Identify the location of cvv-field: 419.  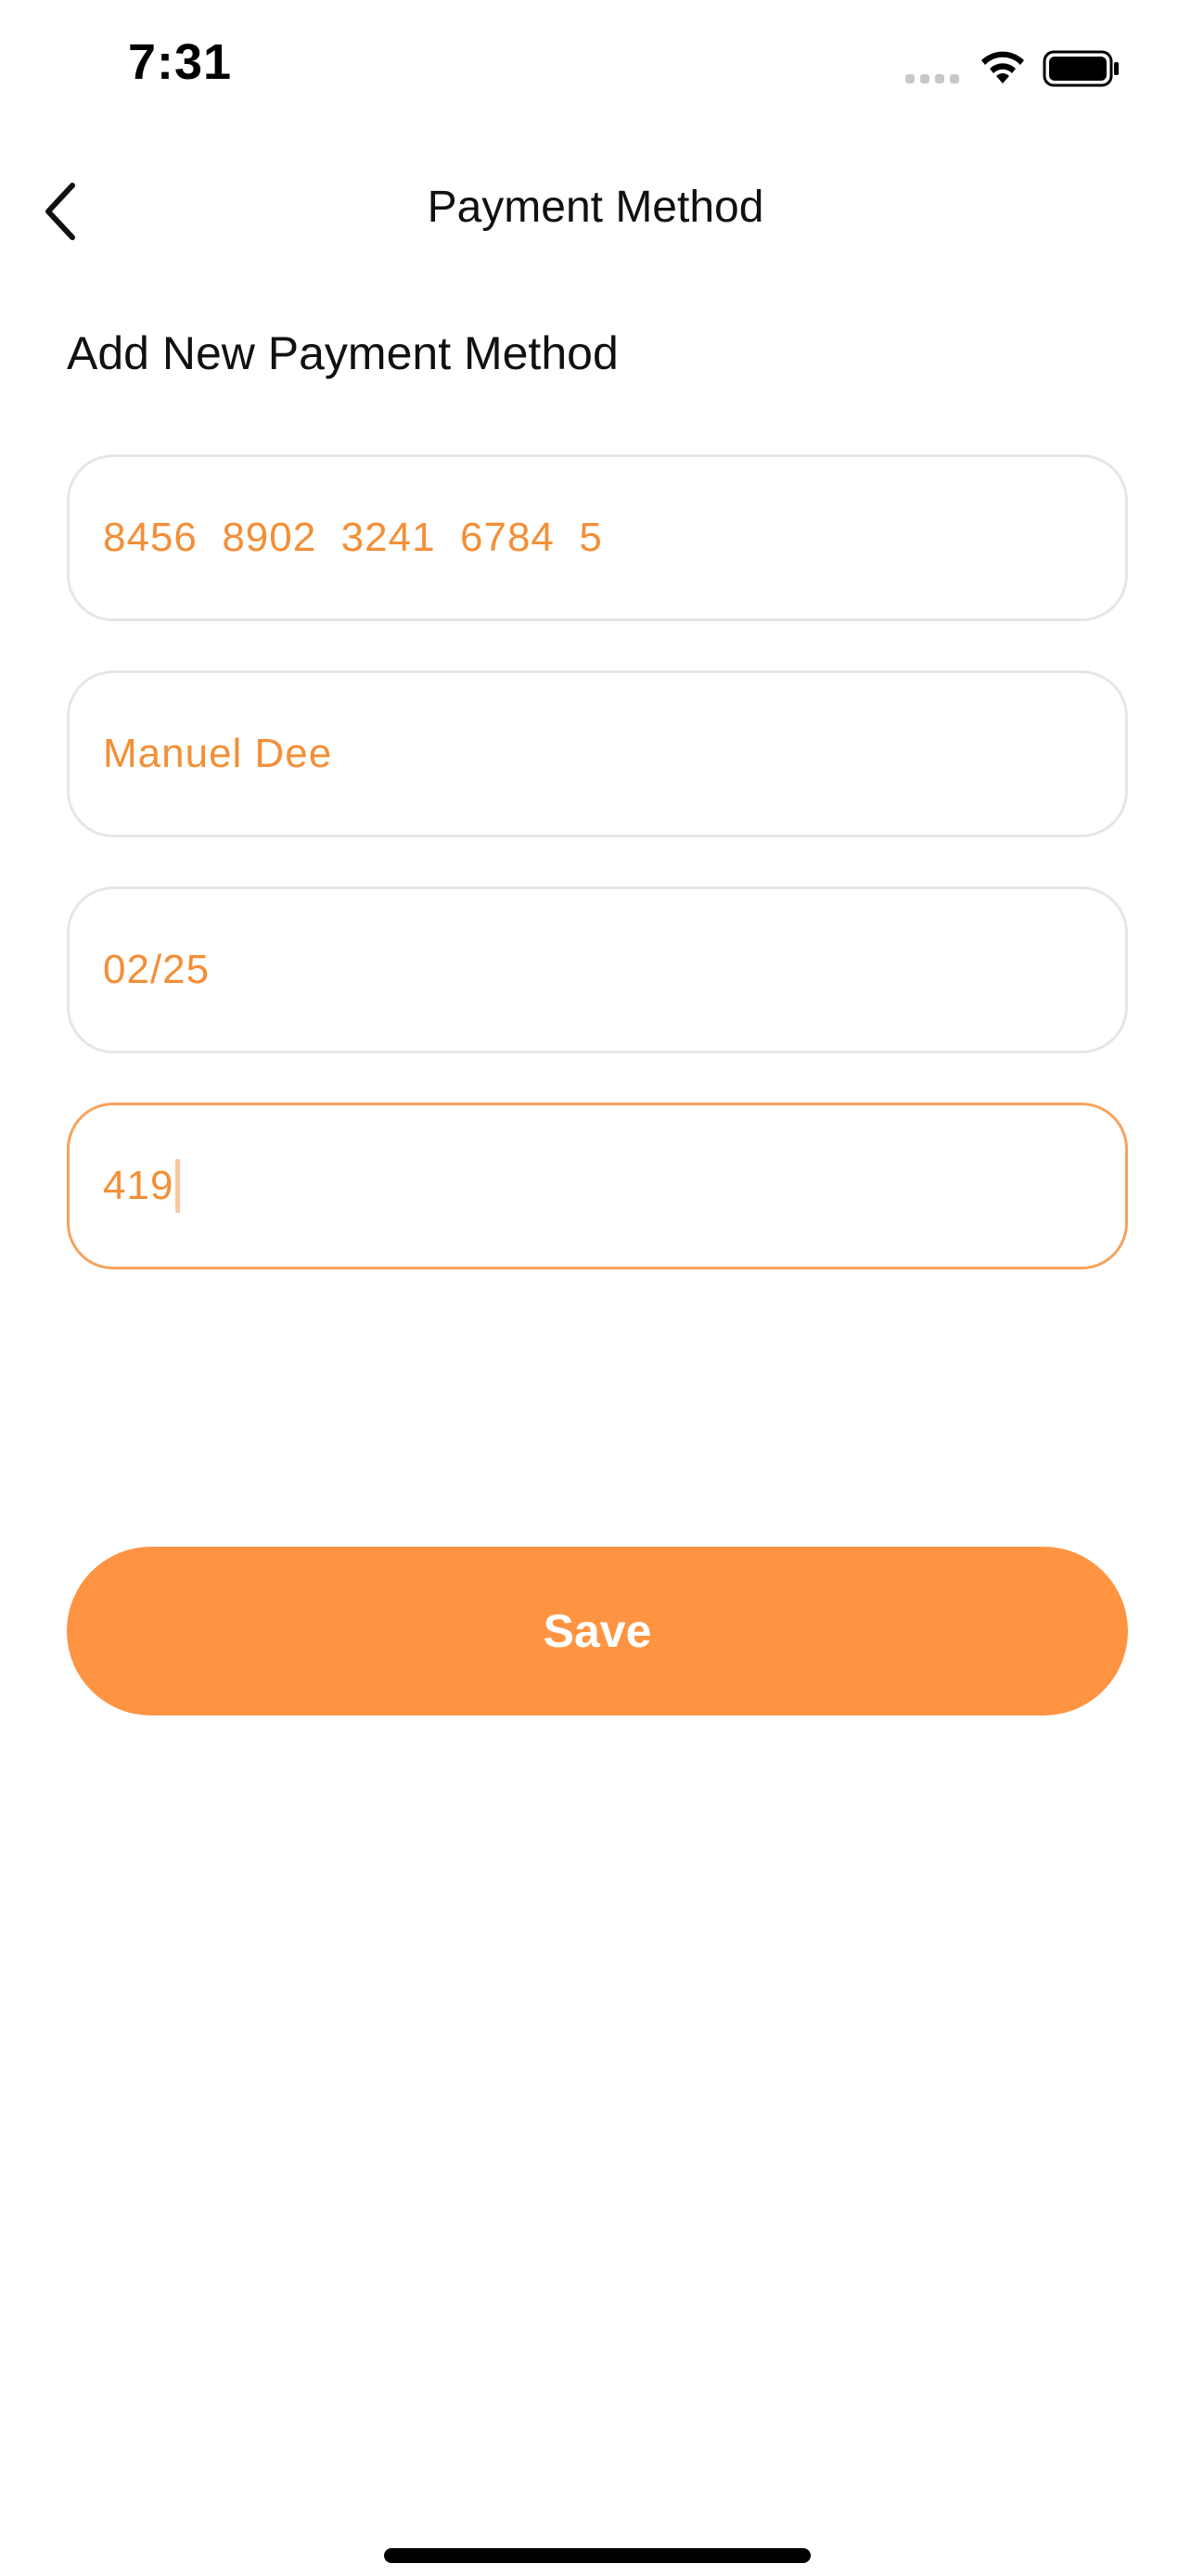
(597, 1186).